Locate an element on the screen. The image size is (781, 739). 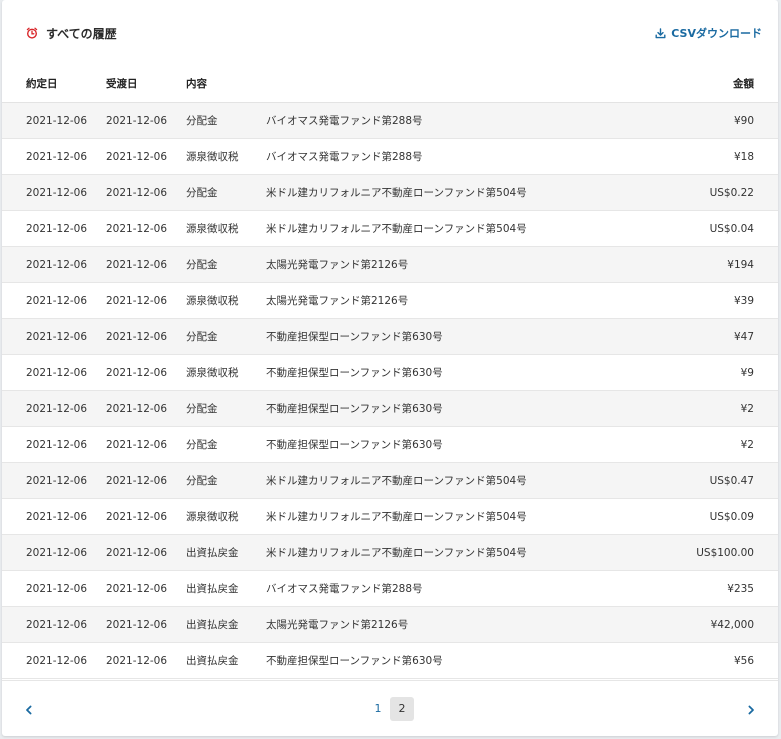
cell-amount: ¥42,000 is located at coordinates (687, 624).